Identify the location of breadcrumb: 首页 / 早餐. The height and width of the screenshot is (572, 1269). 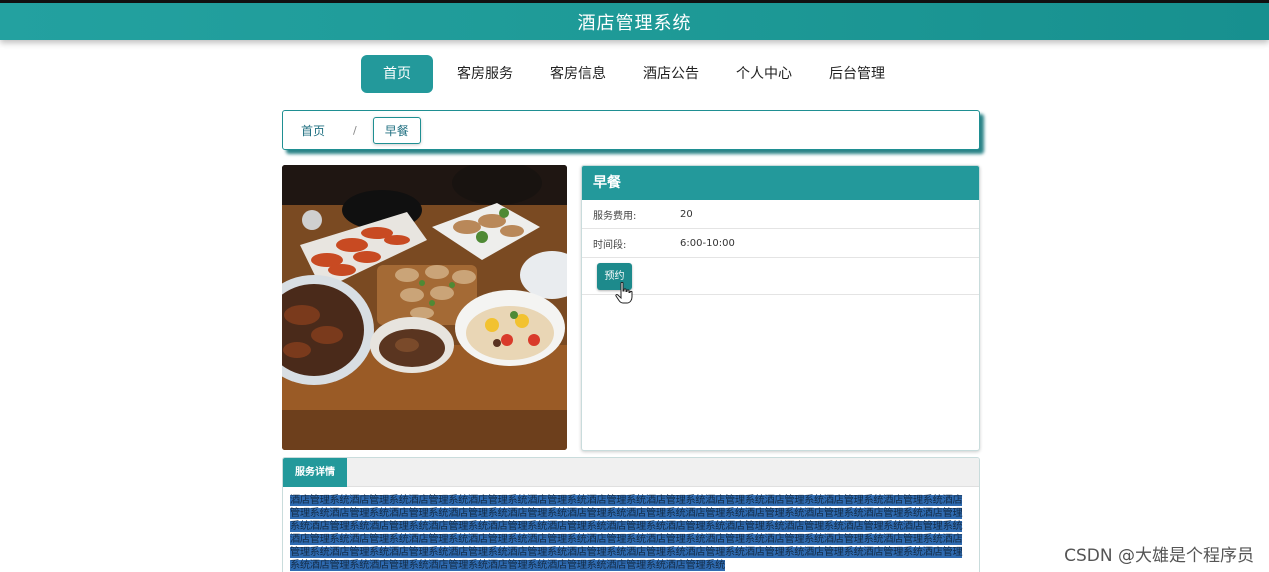
(631, 130).